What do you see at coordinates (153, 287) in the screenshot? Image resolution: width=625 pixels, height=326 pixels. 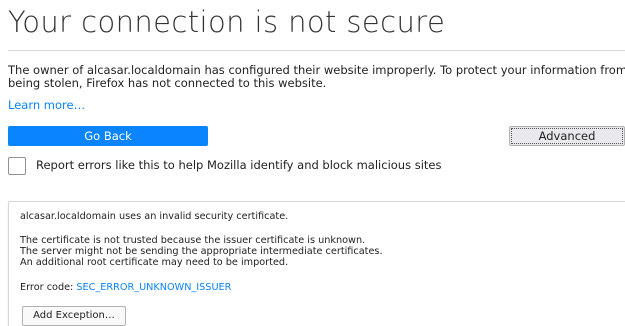 I see `error-code-link: SEC_ERROR_UNKNOWN_ISSUER` at bounding box center [153, 287].